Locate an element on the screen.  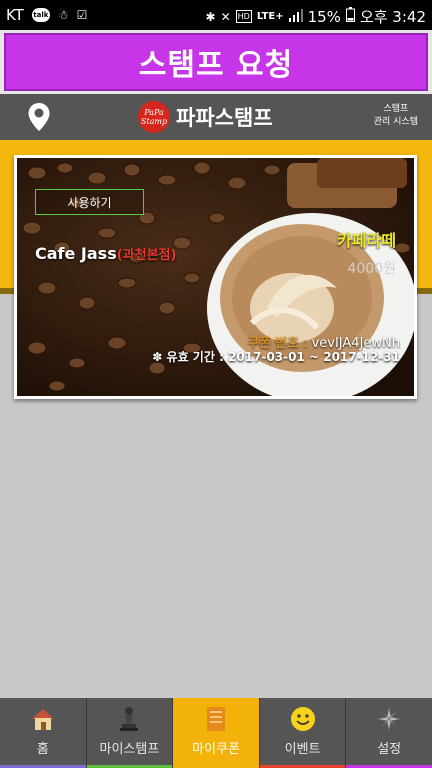
validity-label: 유효 기간 : is located at coordinates (195, 357).